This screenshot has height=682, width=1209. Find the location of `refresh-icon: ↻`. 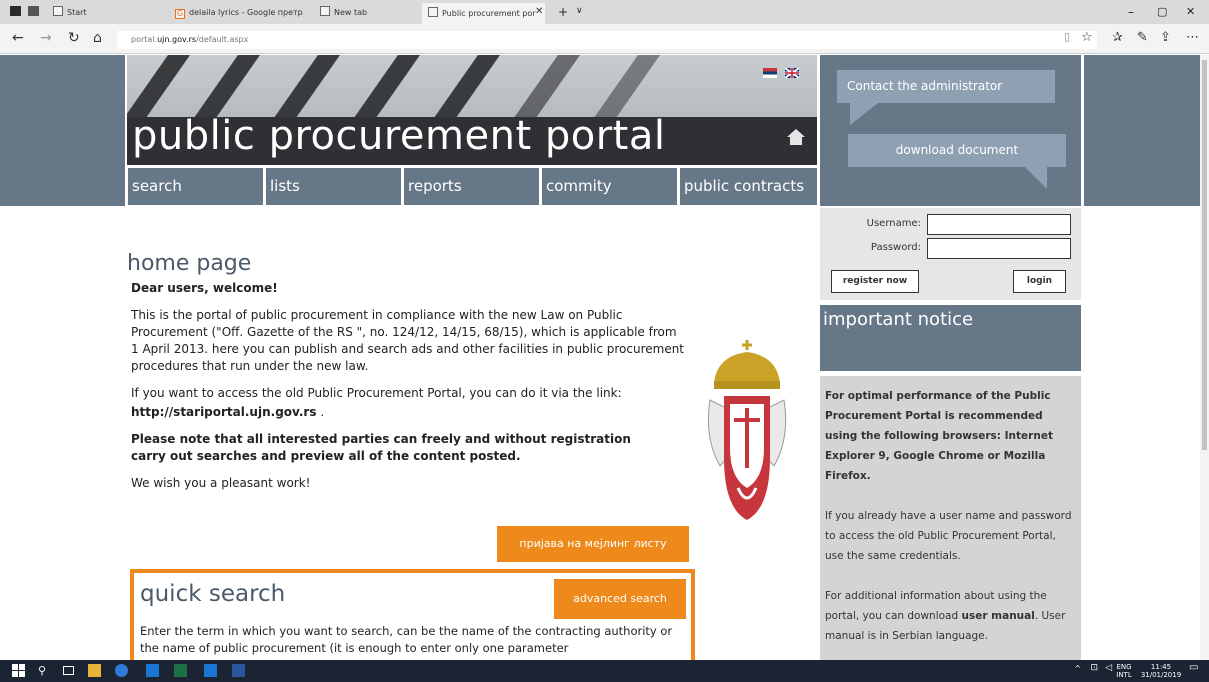

refresh-icon: ↻ is located at coordinates (74, 38).